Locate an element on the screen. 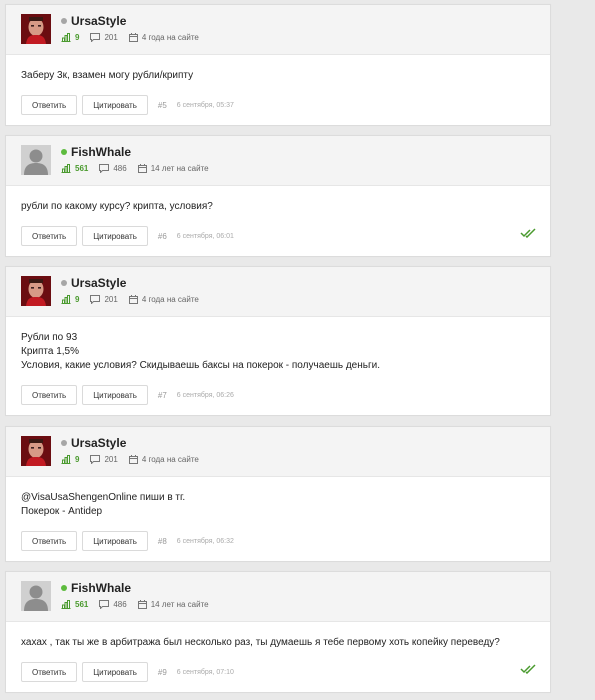  post-number: #9 is located at coordinates (162, 672).